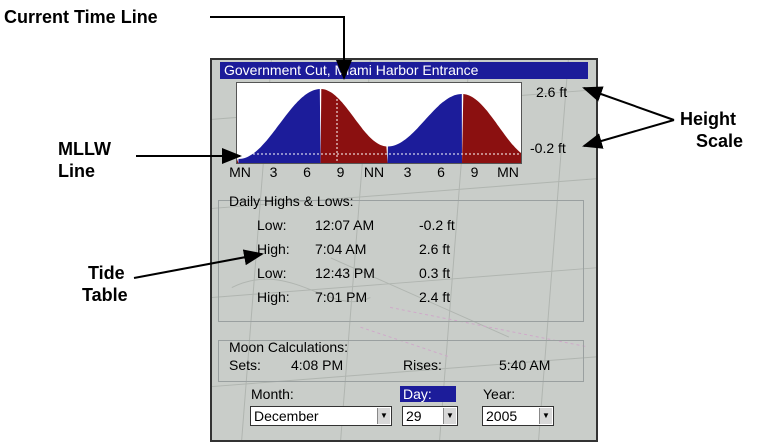 The width and height of the screenshot is (760, 444). Describe the element at coordinates (548, 148) in the screenshot. I see `scale-bottom-label: -0.2 ft` at that location.